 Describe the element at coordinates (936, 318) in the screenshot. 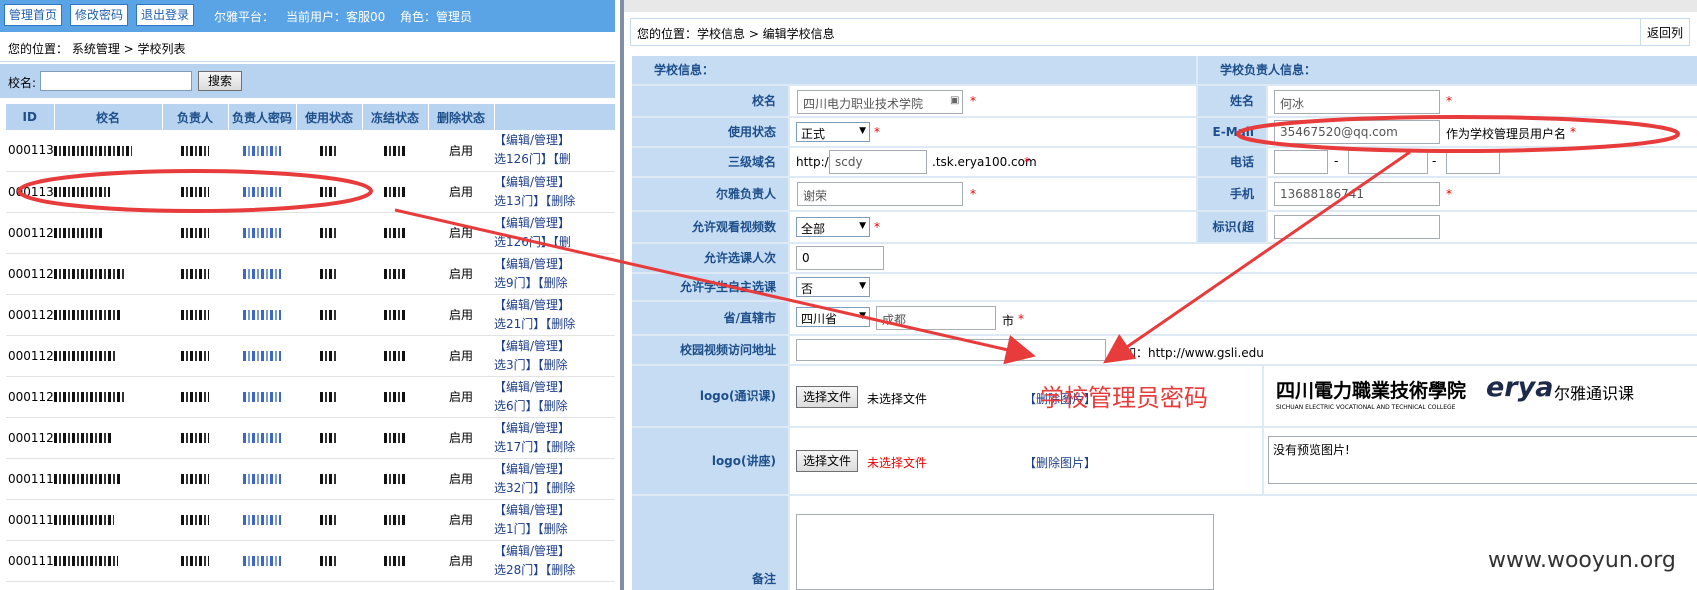

I see `city-input: 成都` at that location.